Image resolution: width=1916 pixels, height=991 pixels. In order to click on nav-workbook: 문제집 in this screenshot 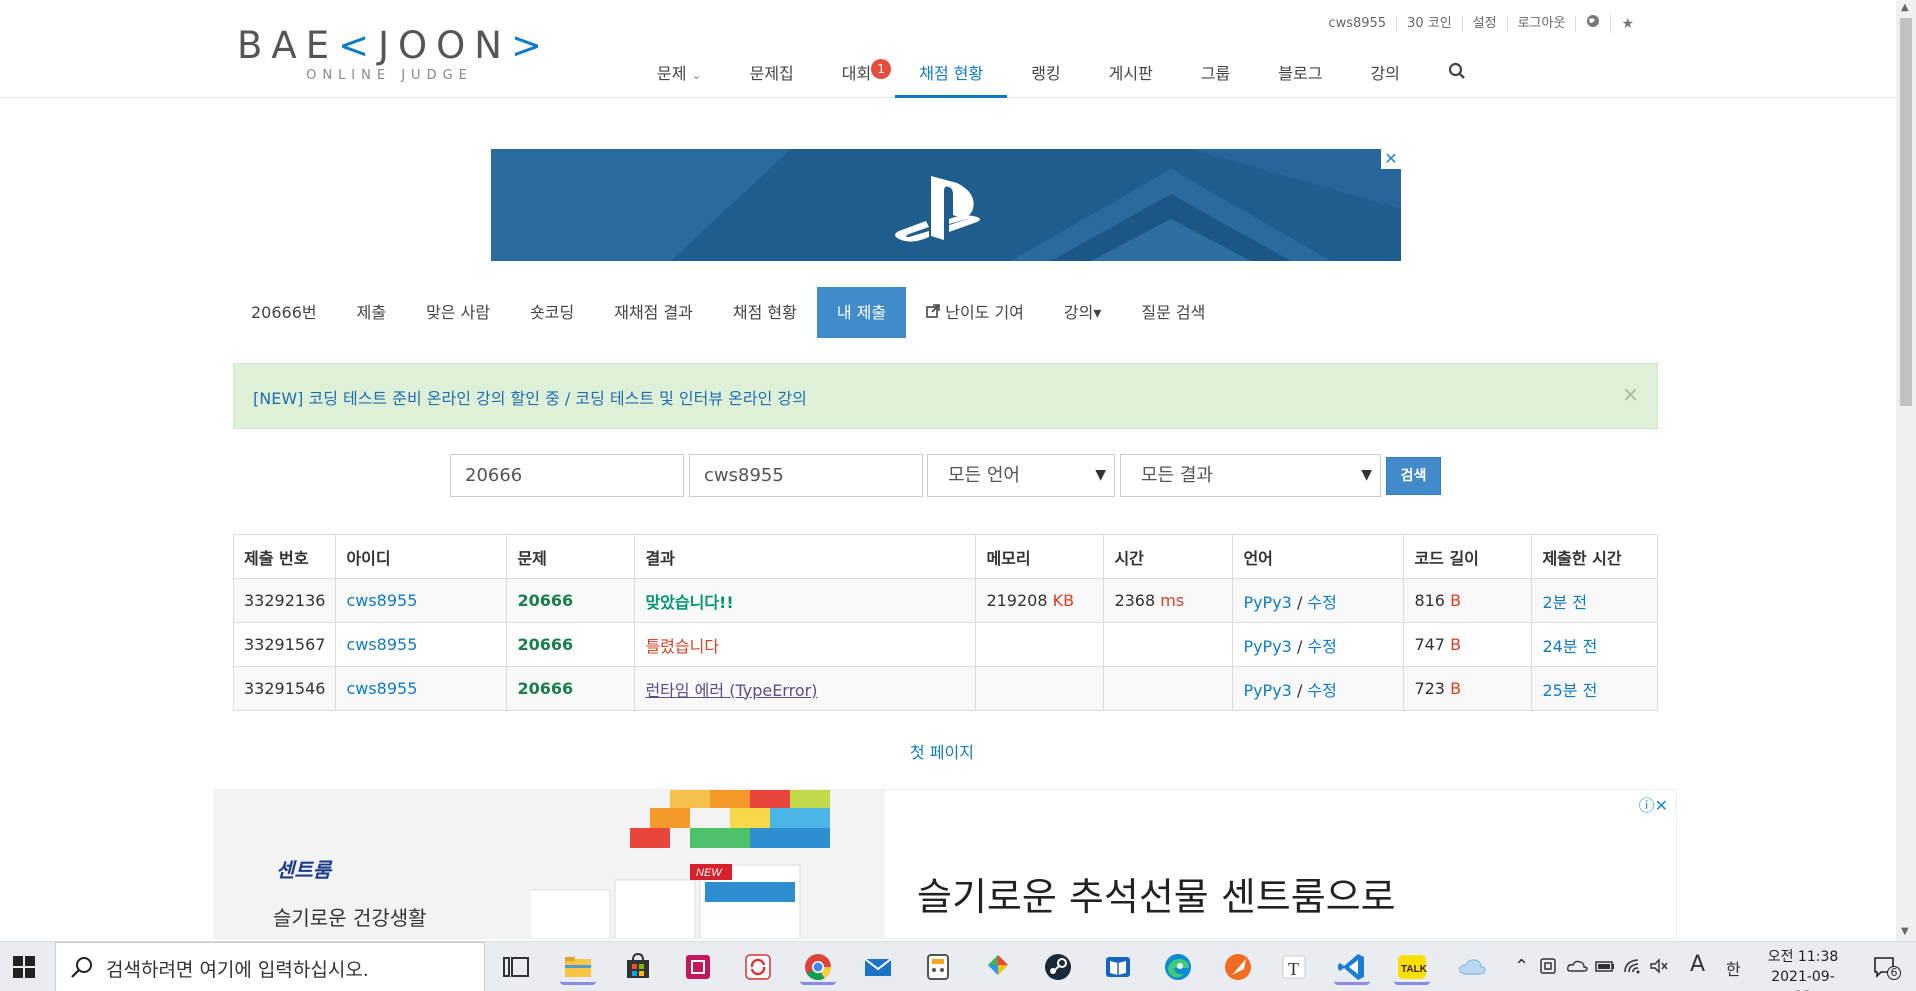, I will do `click(772, 75)`.